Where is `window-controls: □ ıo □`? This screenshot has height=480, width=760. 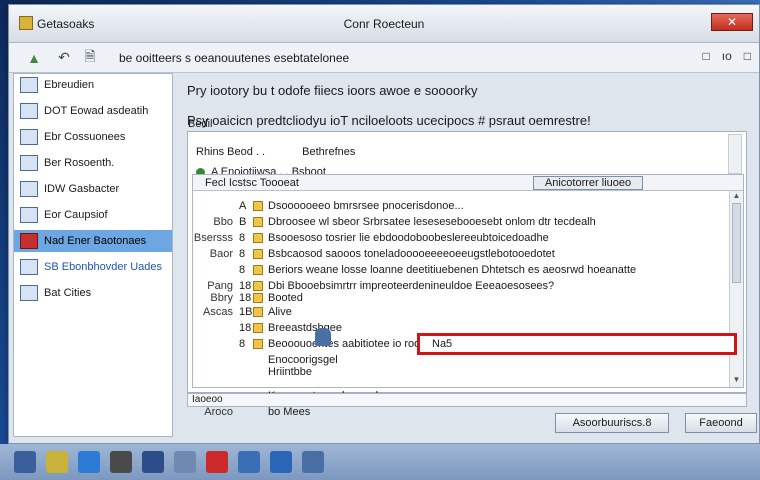
window-controls: □ ıo □ is located at coordinates (726, 56).